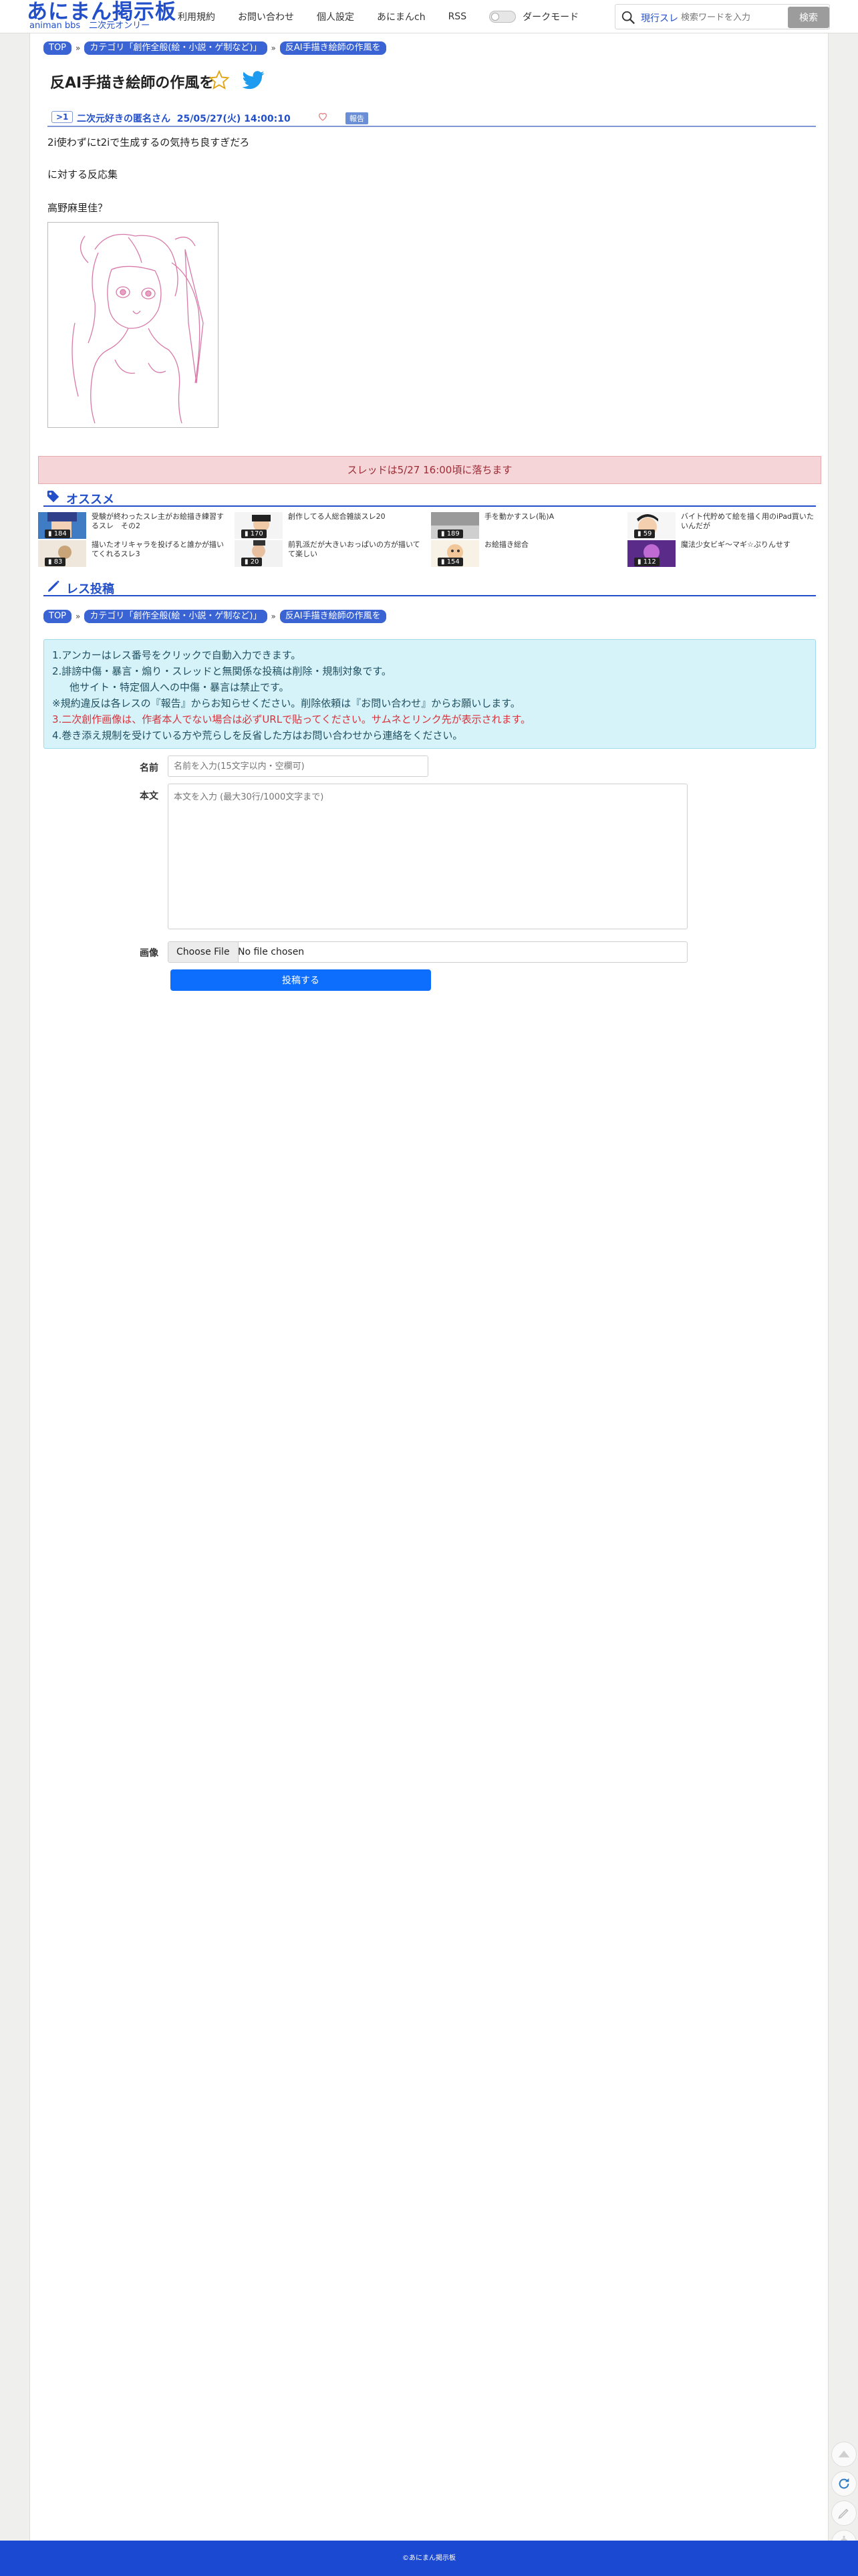  What do you see at coordinates (149, 796) in the screenshot?
I see `body-label: 本文` at bounding box center [149, 796].